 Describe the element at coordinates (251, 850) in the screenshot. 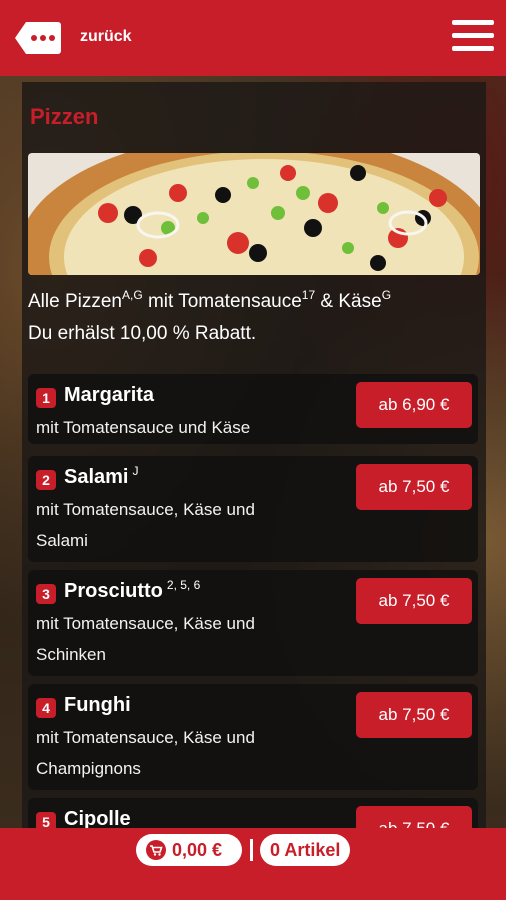

I see `divider` at that location.